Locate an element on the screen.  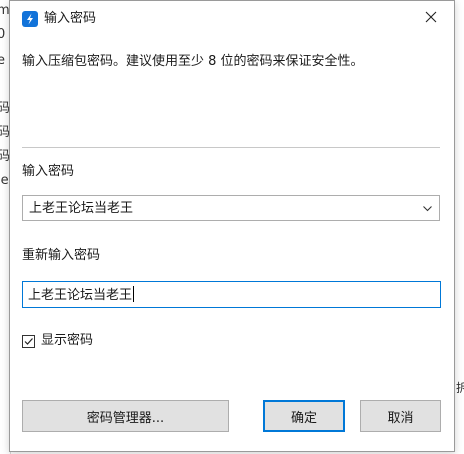
repeat-password-input: 上老王论坛当老王 is located at coordinates (231, 294).